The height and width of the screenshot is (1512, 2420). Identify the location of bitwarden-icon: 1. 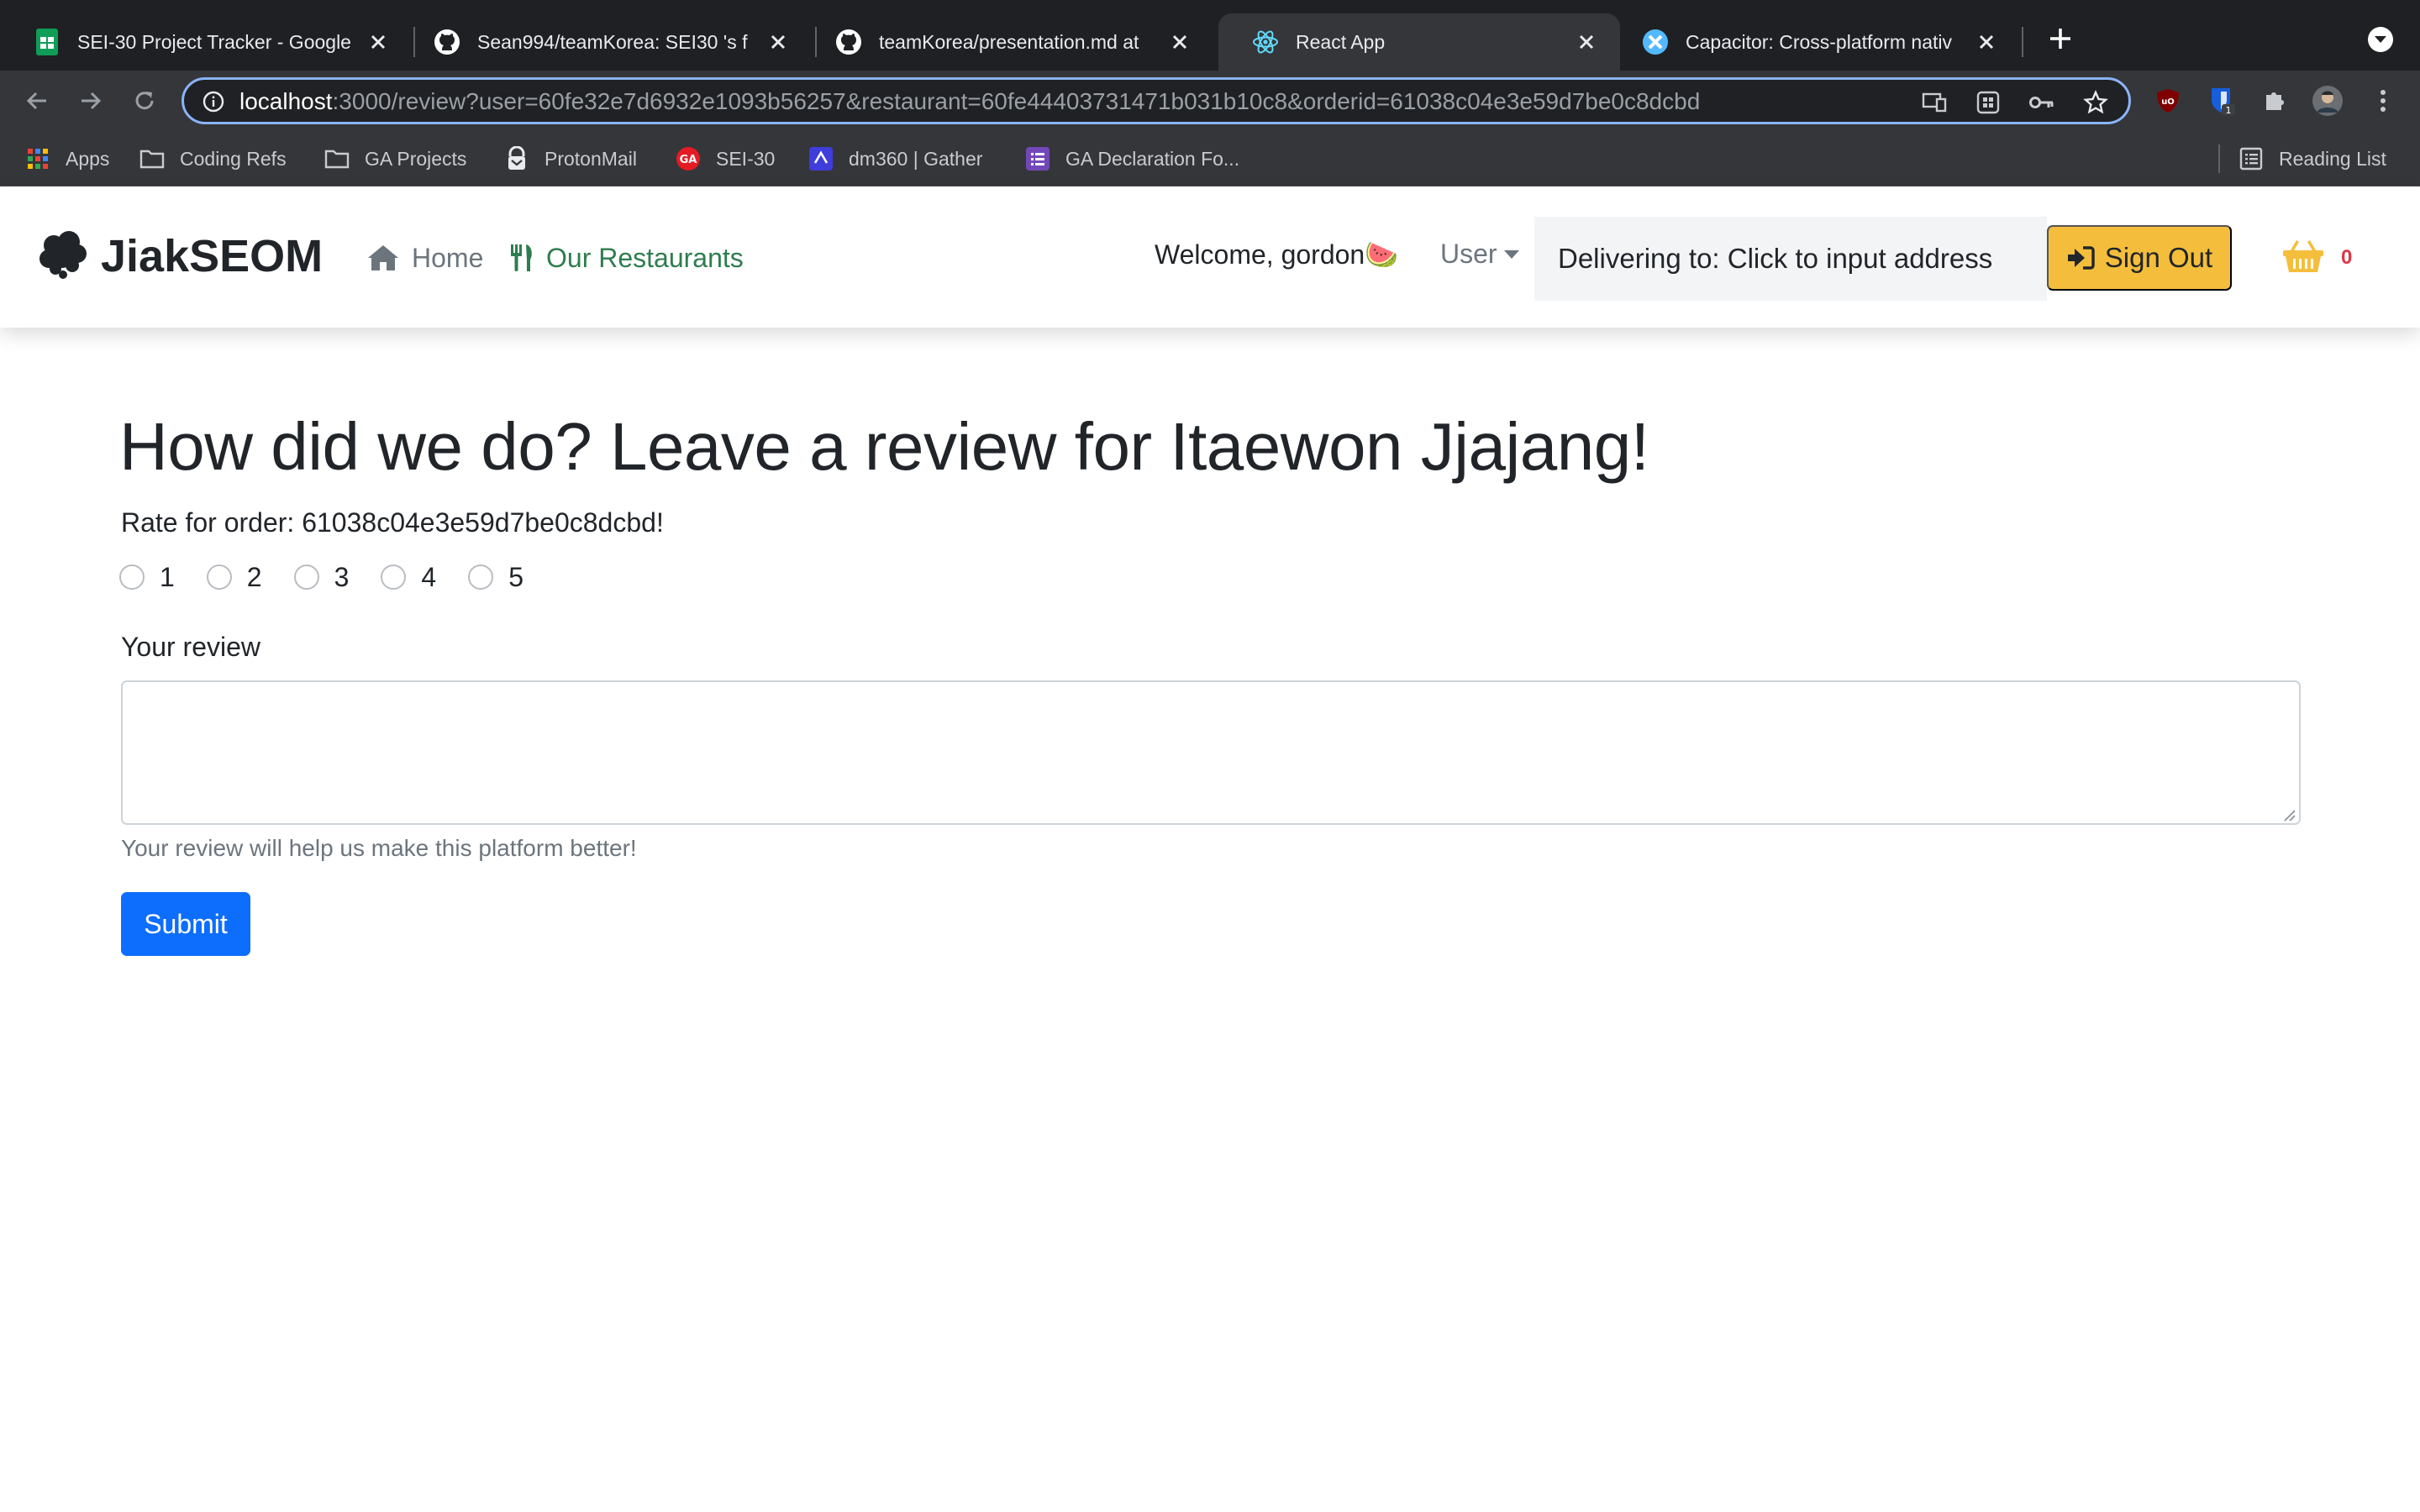
(2222, 101).